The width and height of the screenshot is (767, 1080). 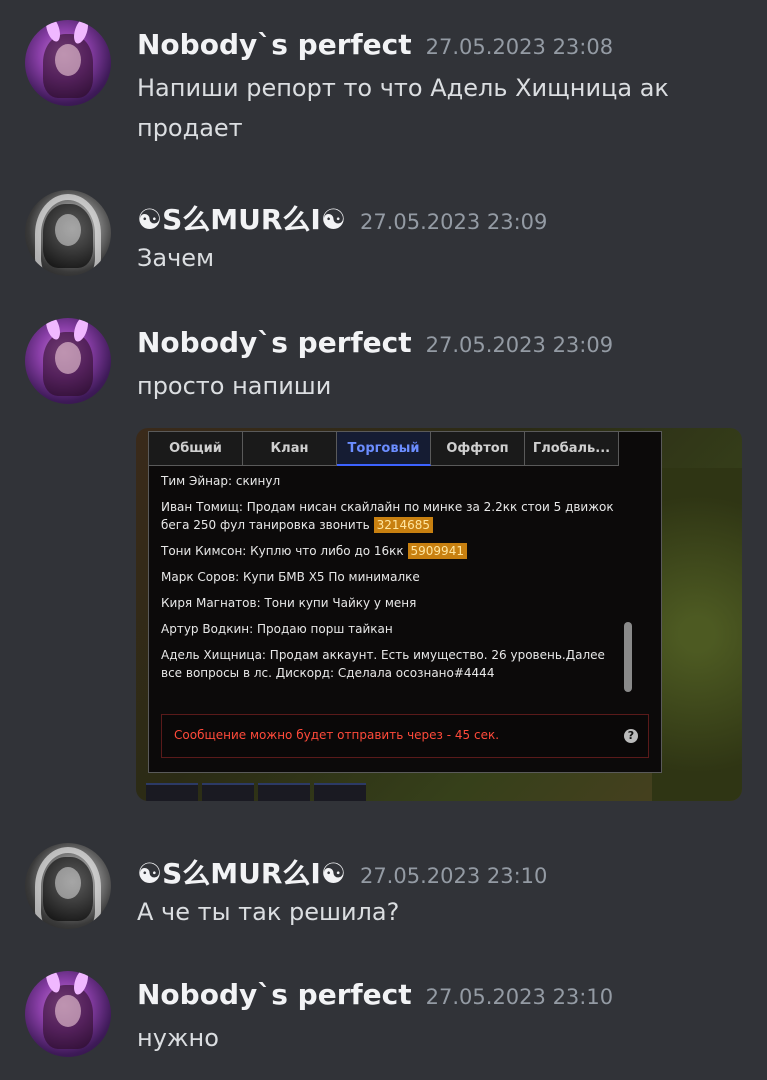 What do you see at coordinates (697, 634) in the screenshot?
I see `game-background` at bounding box center [697, 634].